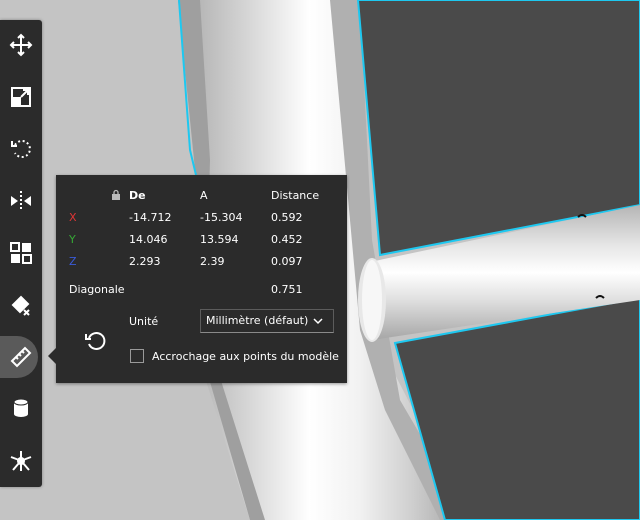 The height and width of the screenshot is (520, 640). Describe the element at coordinates (145, 261) in the screenshot. I see `z-from-value: 2.293` at that location.